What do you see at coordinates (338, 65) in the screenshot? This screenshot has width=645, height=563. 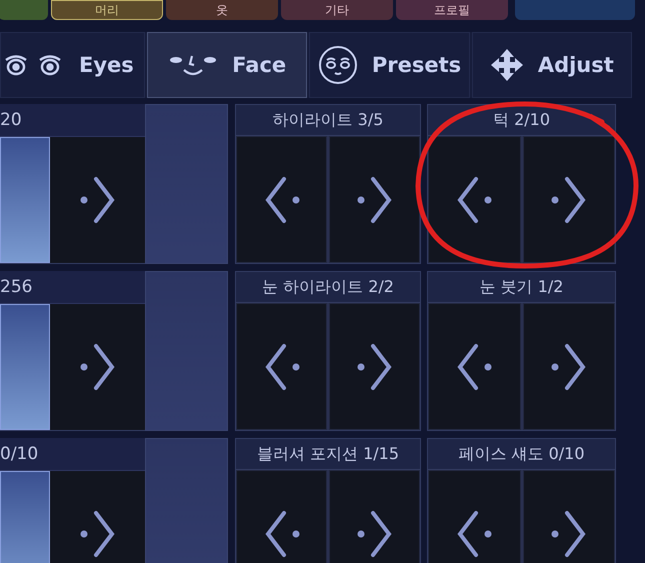 I see `face-icon` at bounding box center [338, 65].